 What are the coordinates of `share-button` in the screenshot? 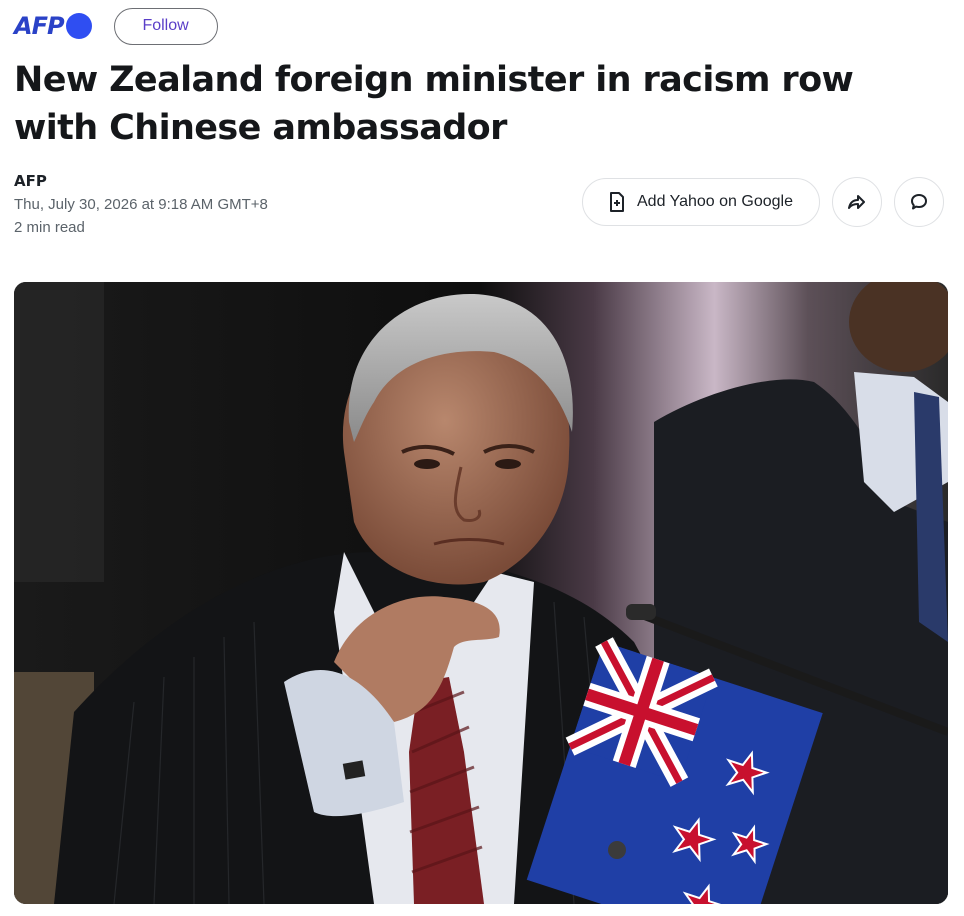 It's located at (857, 202).